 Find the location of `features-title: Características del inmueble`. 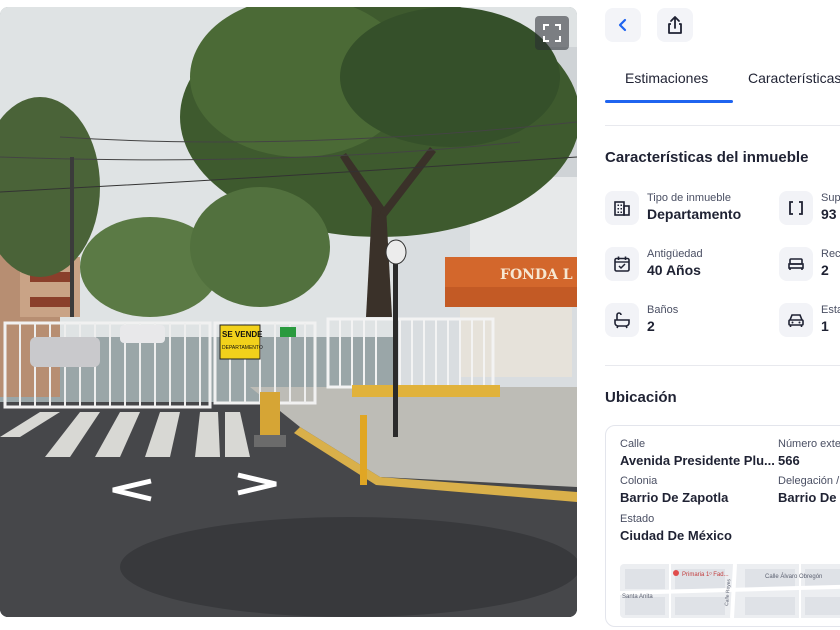

features-title: Características del inmueble is located at coordinates (707, 157).